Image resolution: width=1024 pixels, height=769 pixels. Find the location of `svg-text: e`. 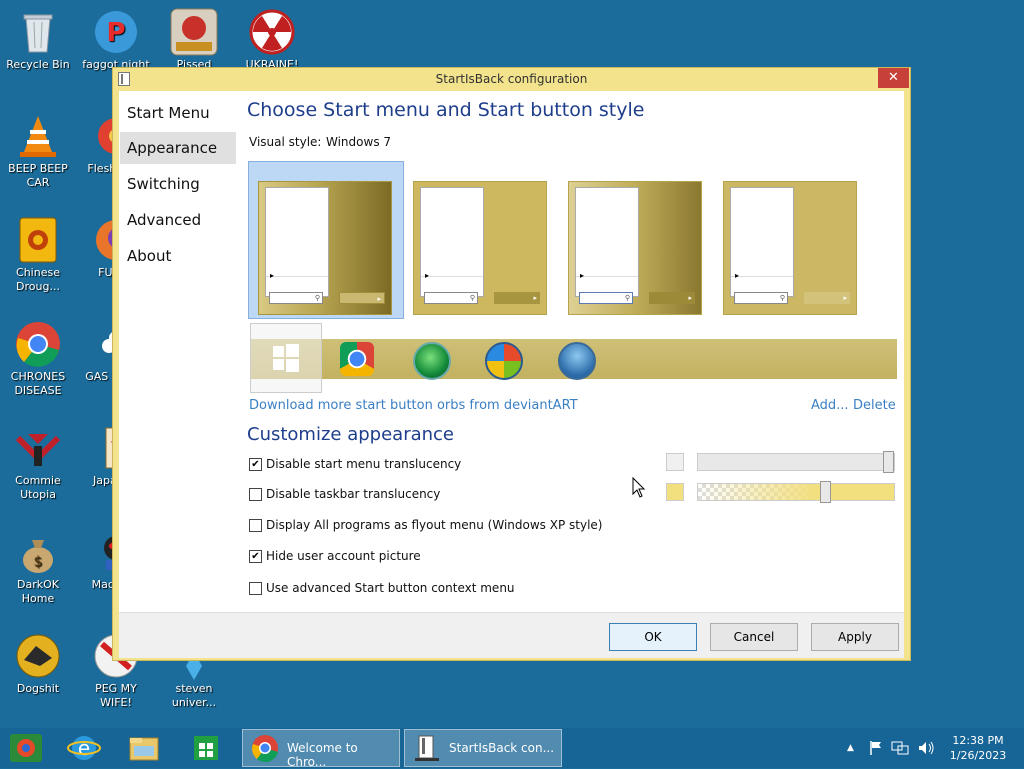

svg-text: e is located at coordinates (84, 748).